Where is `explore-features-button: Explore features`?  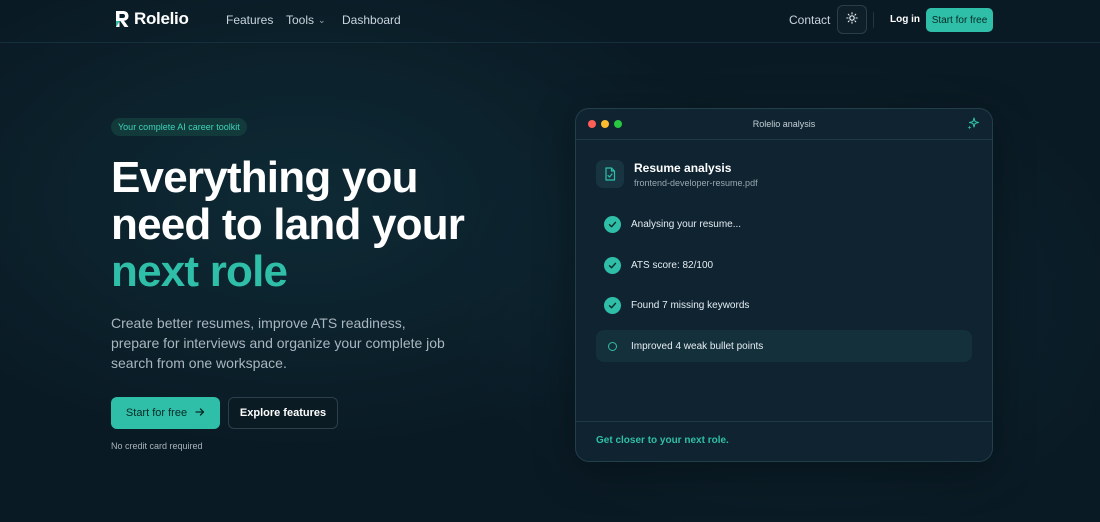
explore-features-button: Explore features is located at coordinates (283, 413).